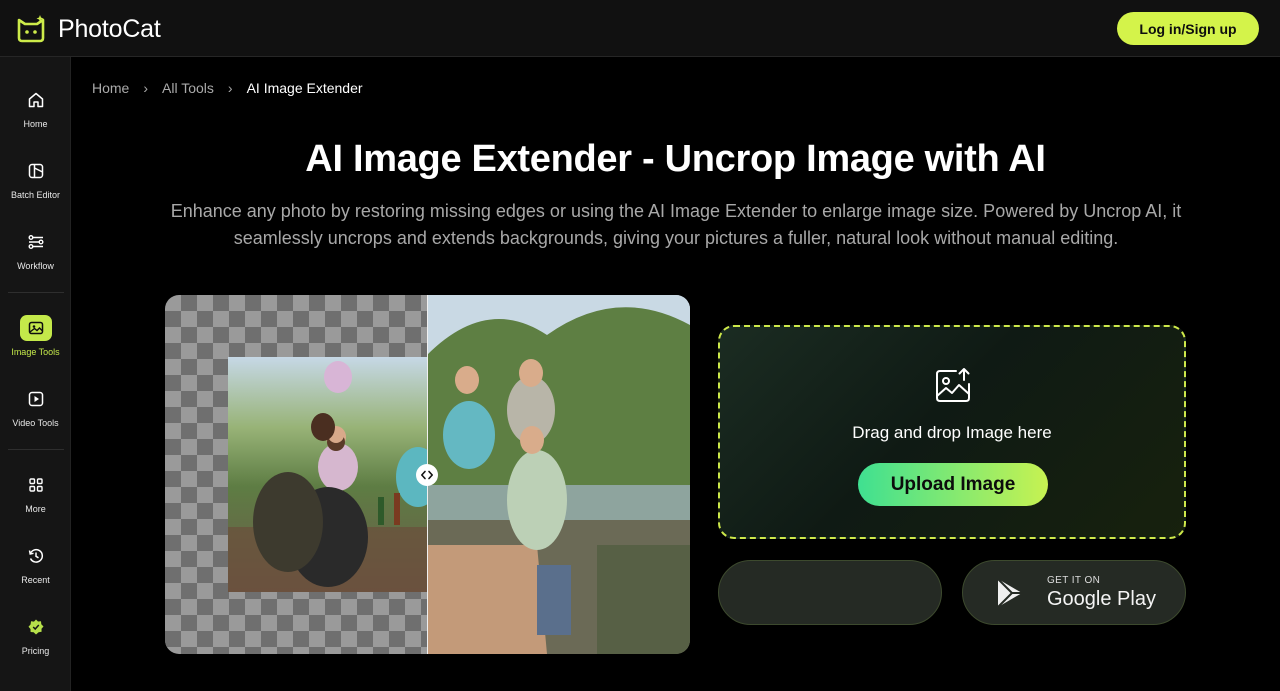  What do you see at coordinates (35, 573) in the screenshot?
I see `sidebar-item-recent: Recent` at bounding box center [35, 573].